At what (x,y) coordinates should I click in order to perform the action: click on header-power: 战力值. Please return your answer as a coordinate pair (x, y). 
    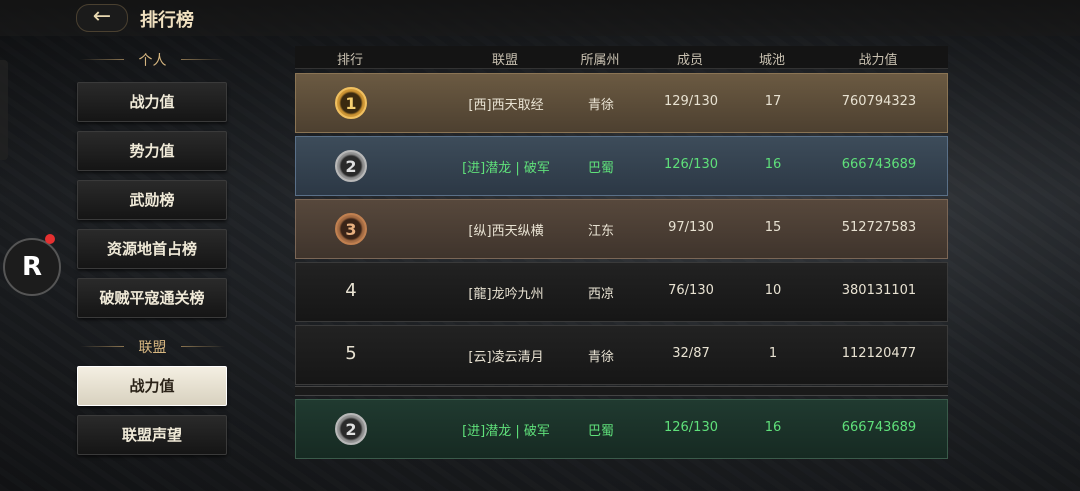
    Looking at the image, I should click on (878, 60).